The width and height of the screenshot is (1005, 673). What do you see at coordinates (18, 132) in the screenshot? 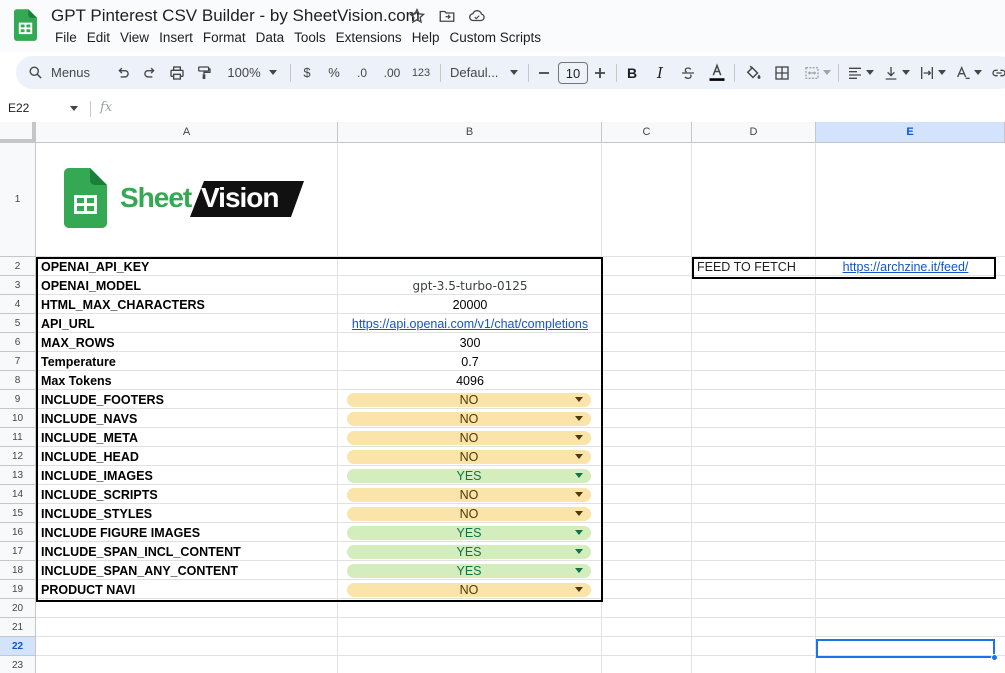
I see `select-all-corner` at bounding box center [18, 132].